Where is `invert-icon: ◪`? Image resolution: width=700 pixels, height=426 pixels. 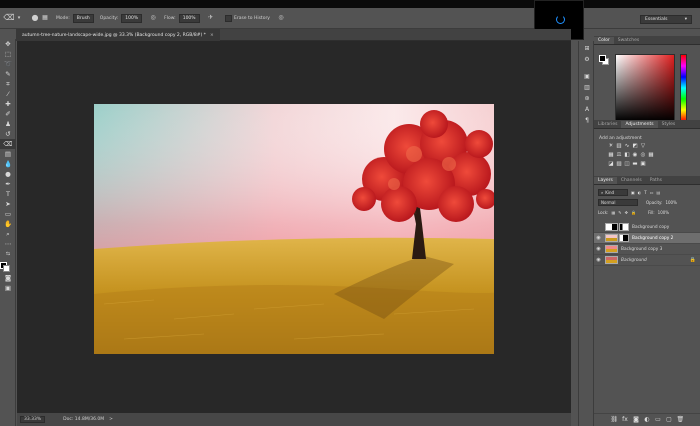
invert-icon: ◪ is located at coordinates (611, 165).